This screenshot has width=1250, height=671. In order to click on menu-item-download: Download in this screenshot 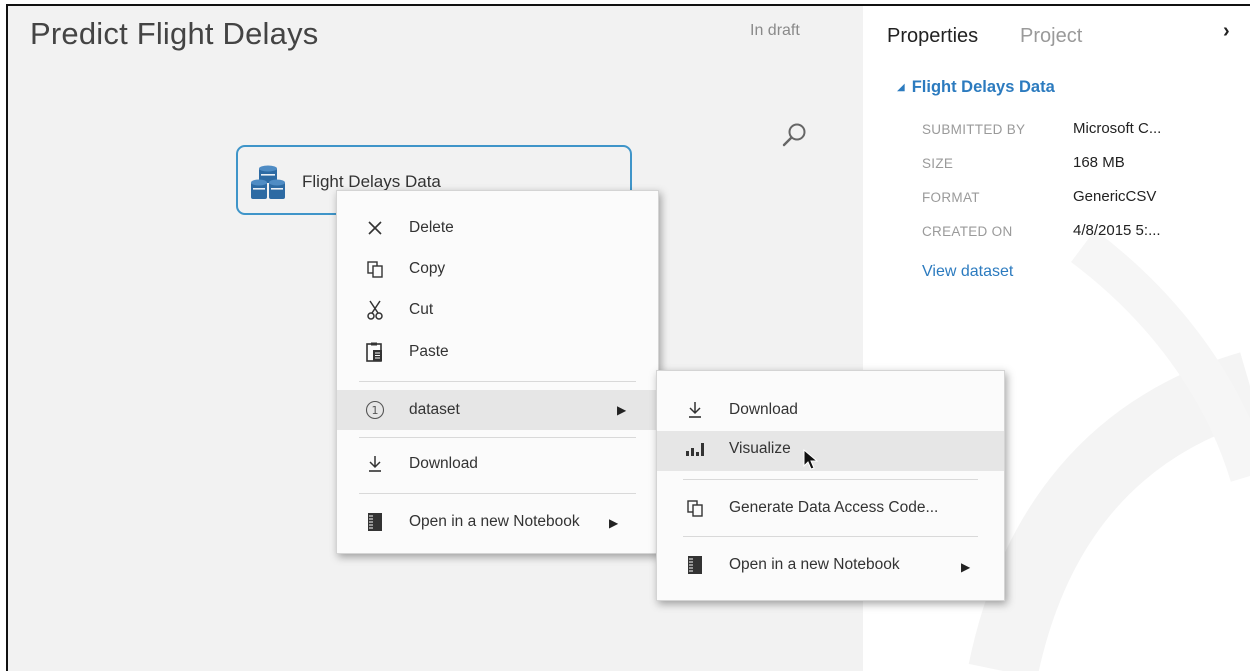, I will do `click(497, 464)`.